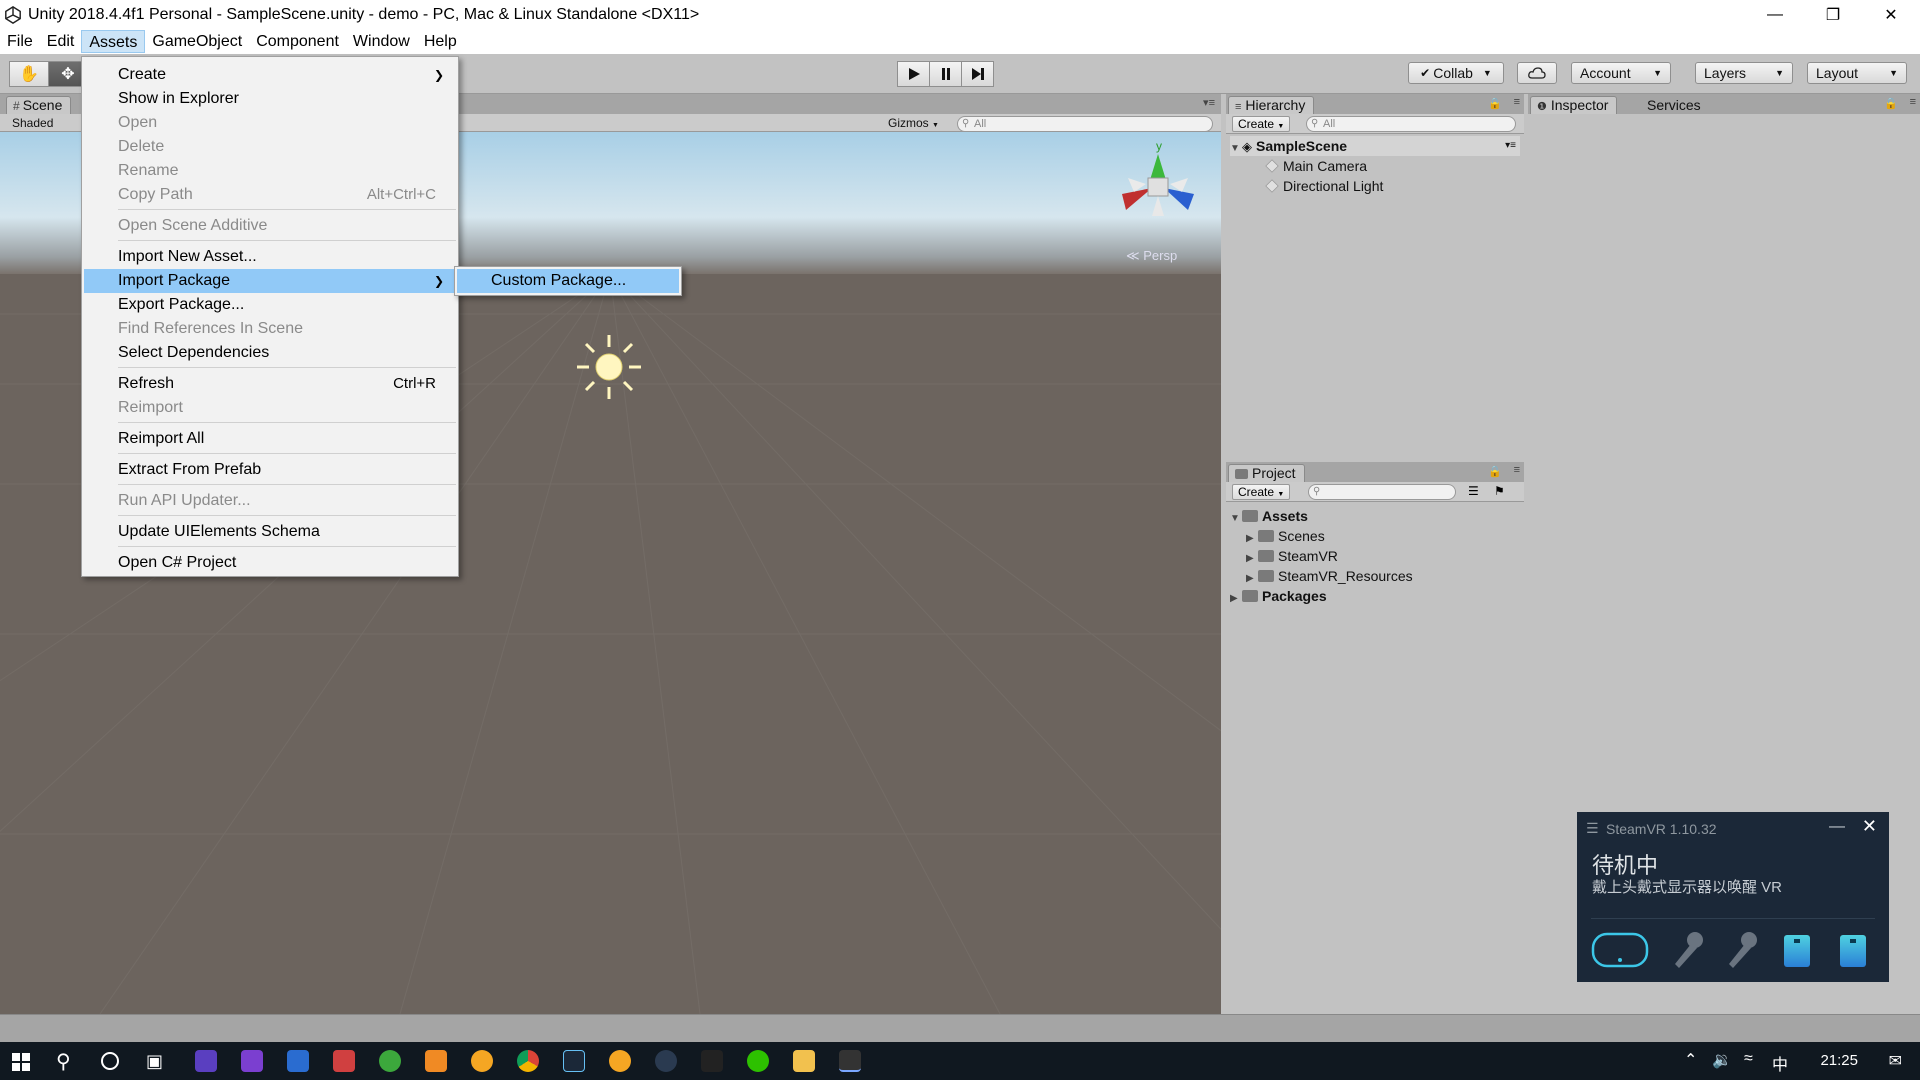 The image size is (1920, 1080). What do you see at coordinates (32, 123) in the screenshot?
I see `shading-mode-dropdown: Shaded` at bounding box center [32, 123].